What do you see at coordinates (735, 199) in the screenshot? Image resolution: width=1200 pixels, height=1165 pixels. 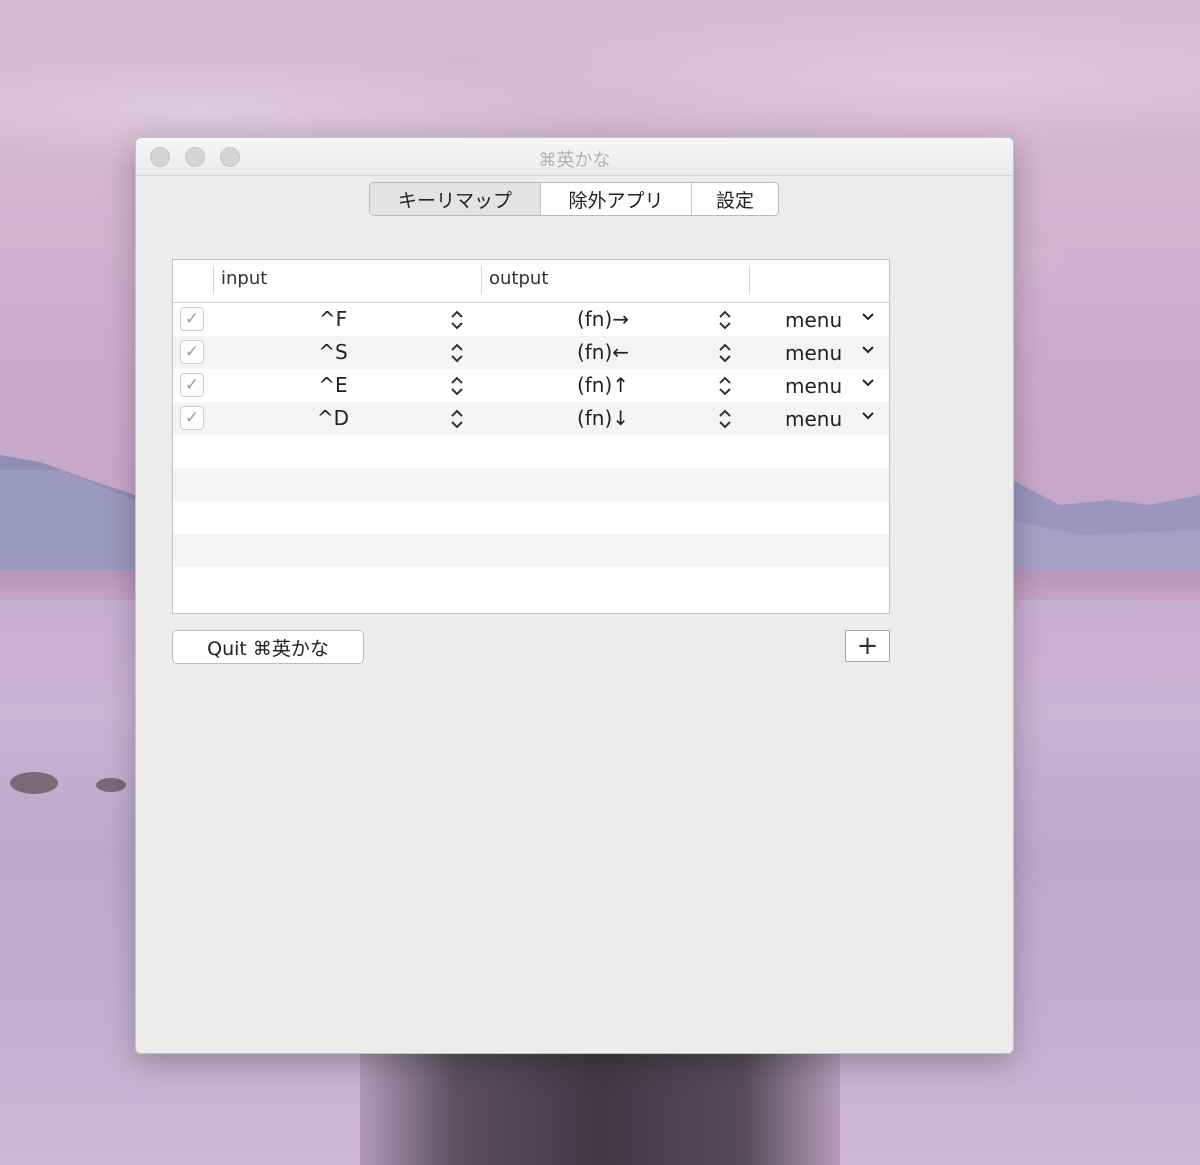 I see `tab-settings: 設定` at bounding box center [735, 199].